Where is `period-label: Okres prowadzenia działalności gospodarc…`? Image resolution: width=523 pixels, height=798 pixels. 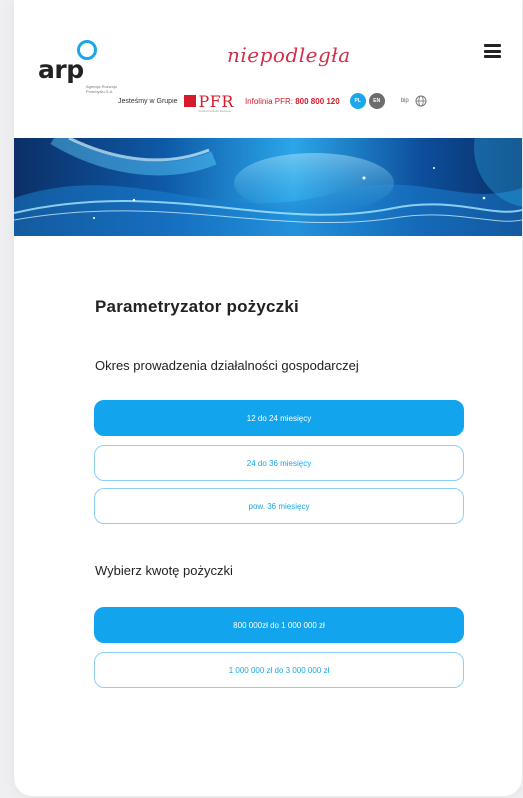
period-label: Okres prowadzenia działalności gospodarc… is located at coordinates (227, 365).